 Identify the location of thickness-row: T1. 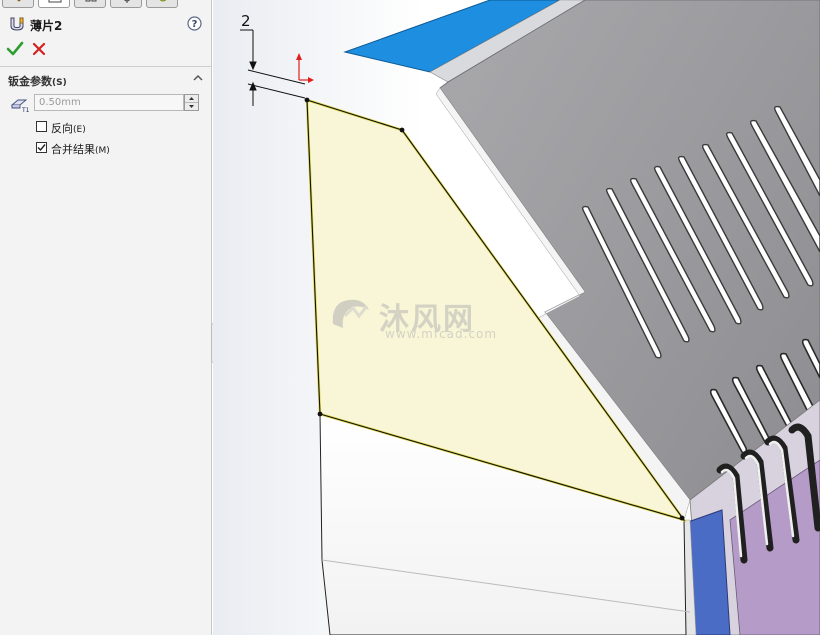
(106, 104).